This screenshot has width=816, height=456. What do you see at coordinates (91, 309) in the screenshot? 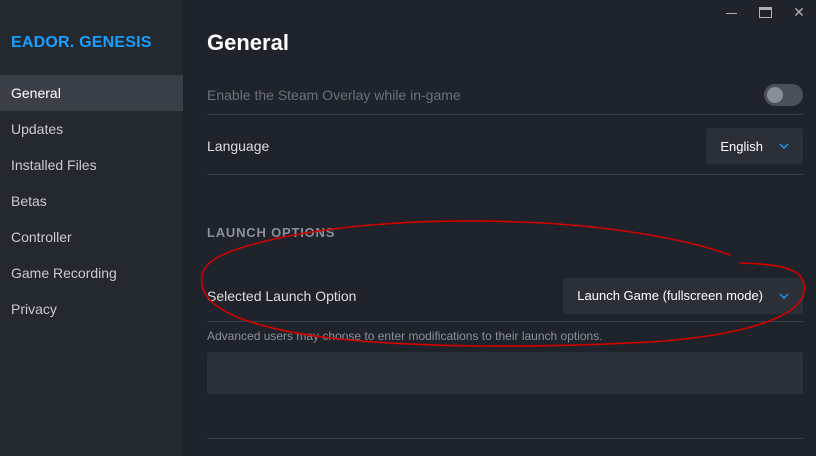
I see `sidebar-item-privacy: Privacy` at bounding box center [91, 309].